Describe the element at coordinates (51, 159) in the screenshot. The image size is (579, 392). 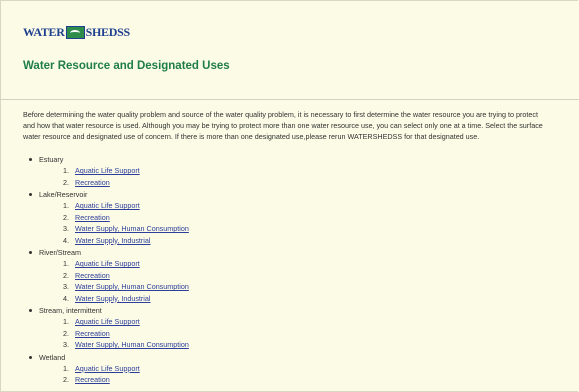
I see `resource-label: Estuary` at that location.